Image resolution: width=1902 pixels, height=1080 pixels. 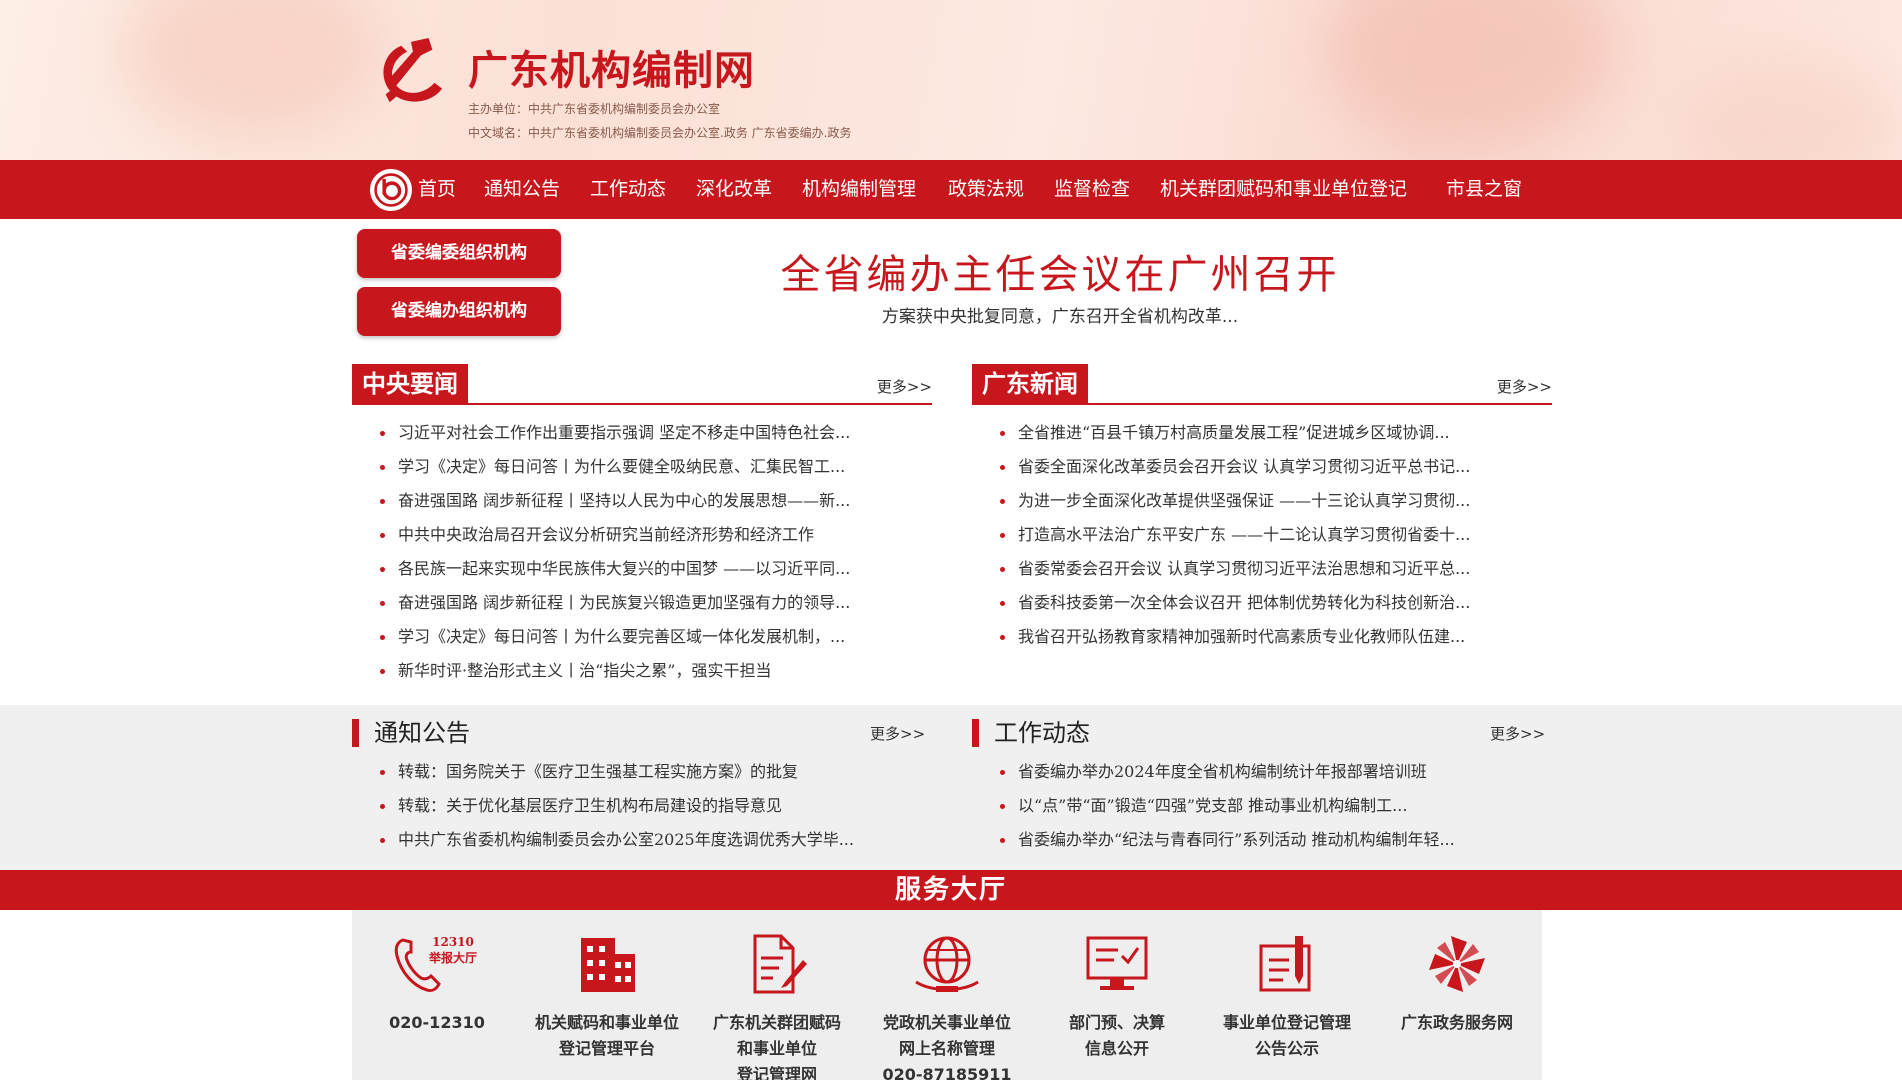 I want to click on gd-news-more-link: 更多>>, so click(x=1524, y=386).